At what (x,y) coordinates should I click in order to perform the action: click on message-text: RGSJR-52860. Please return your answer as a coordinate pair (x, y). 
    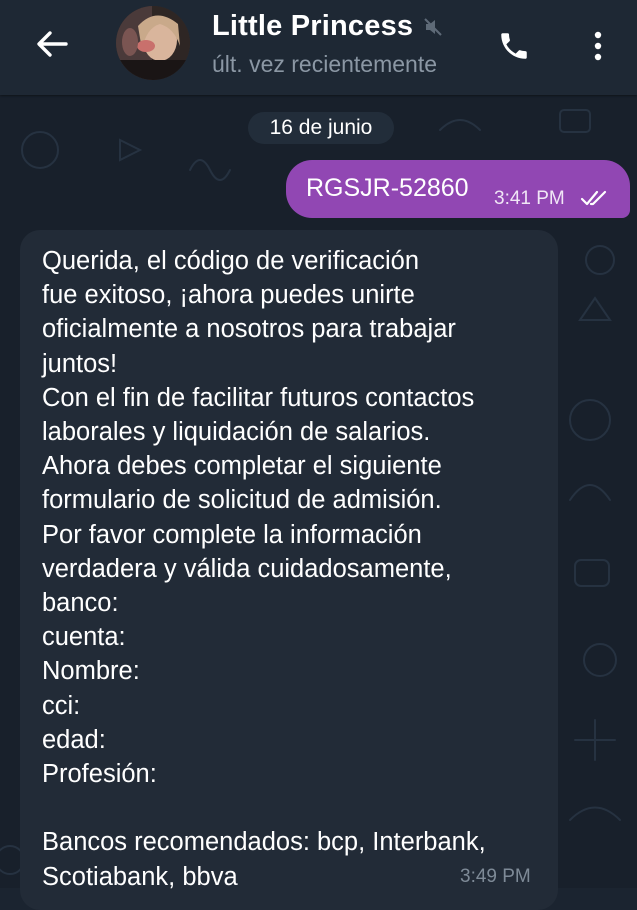
    Looking at the image, I should click on (387, 188).